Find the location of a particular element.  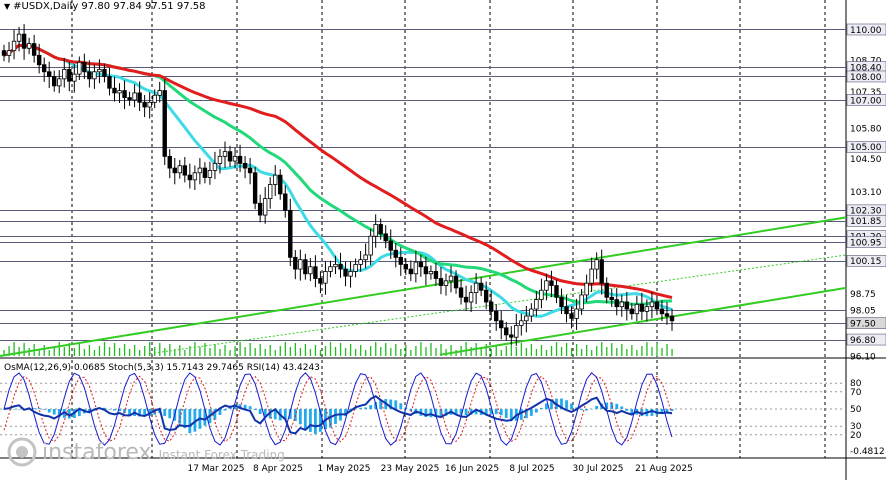

triangle-down-icon: ▼ is located at coordinates (7, 6).